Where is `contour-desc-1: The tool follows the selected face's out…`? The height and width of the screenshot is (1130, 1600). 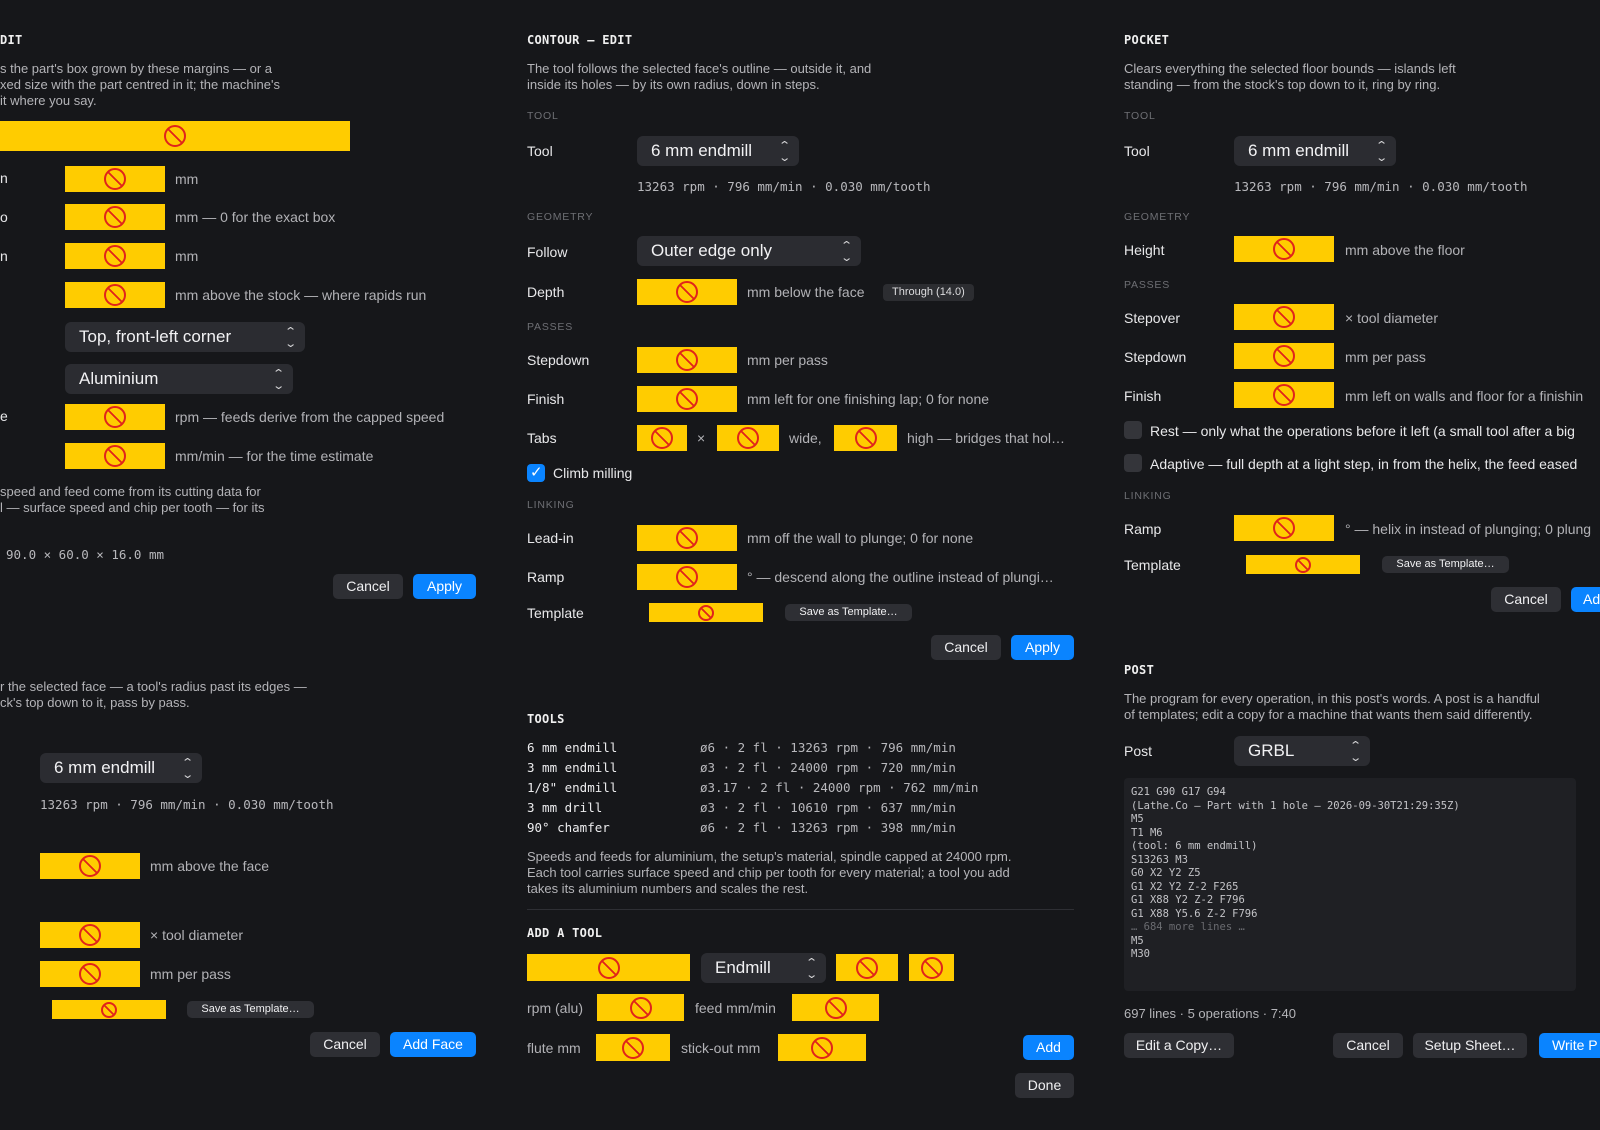
contour-desc-1: The tool follows the selected face's out… is located at coordinates (699, 68).